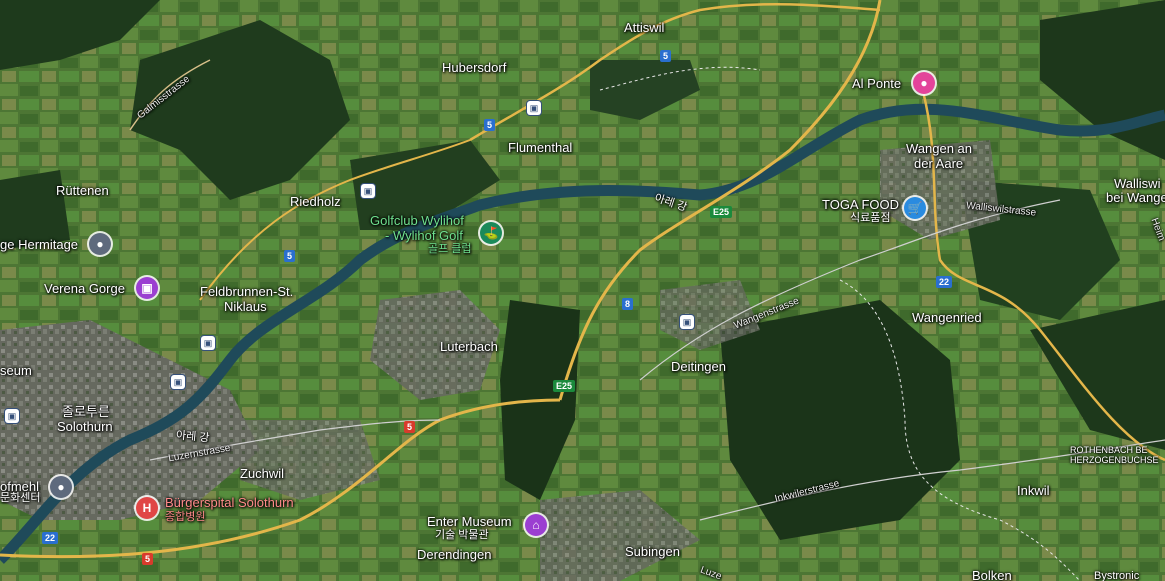  Describe the element at coordinates (450, 249) in the screenshot. I see `place-golf-ko: 골프 클럽` at that location.